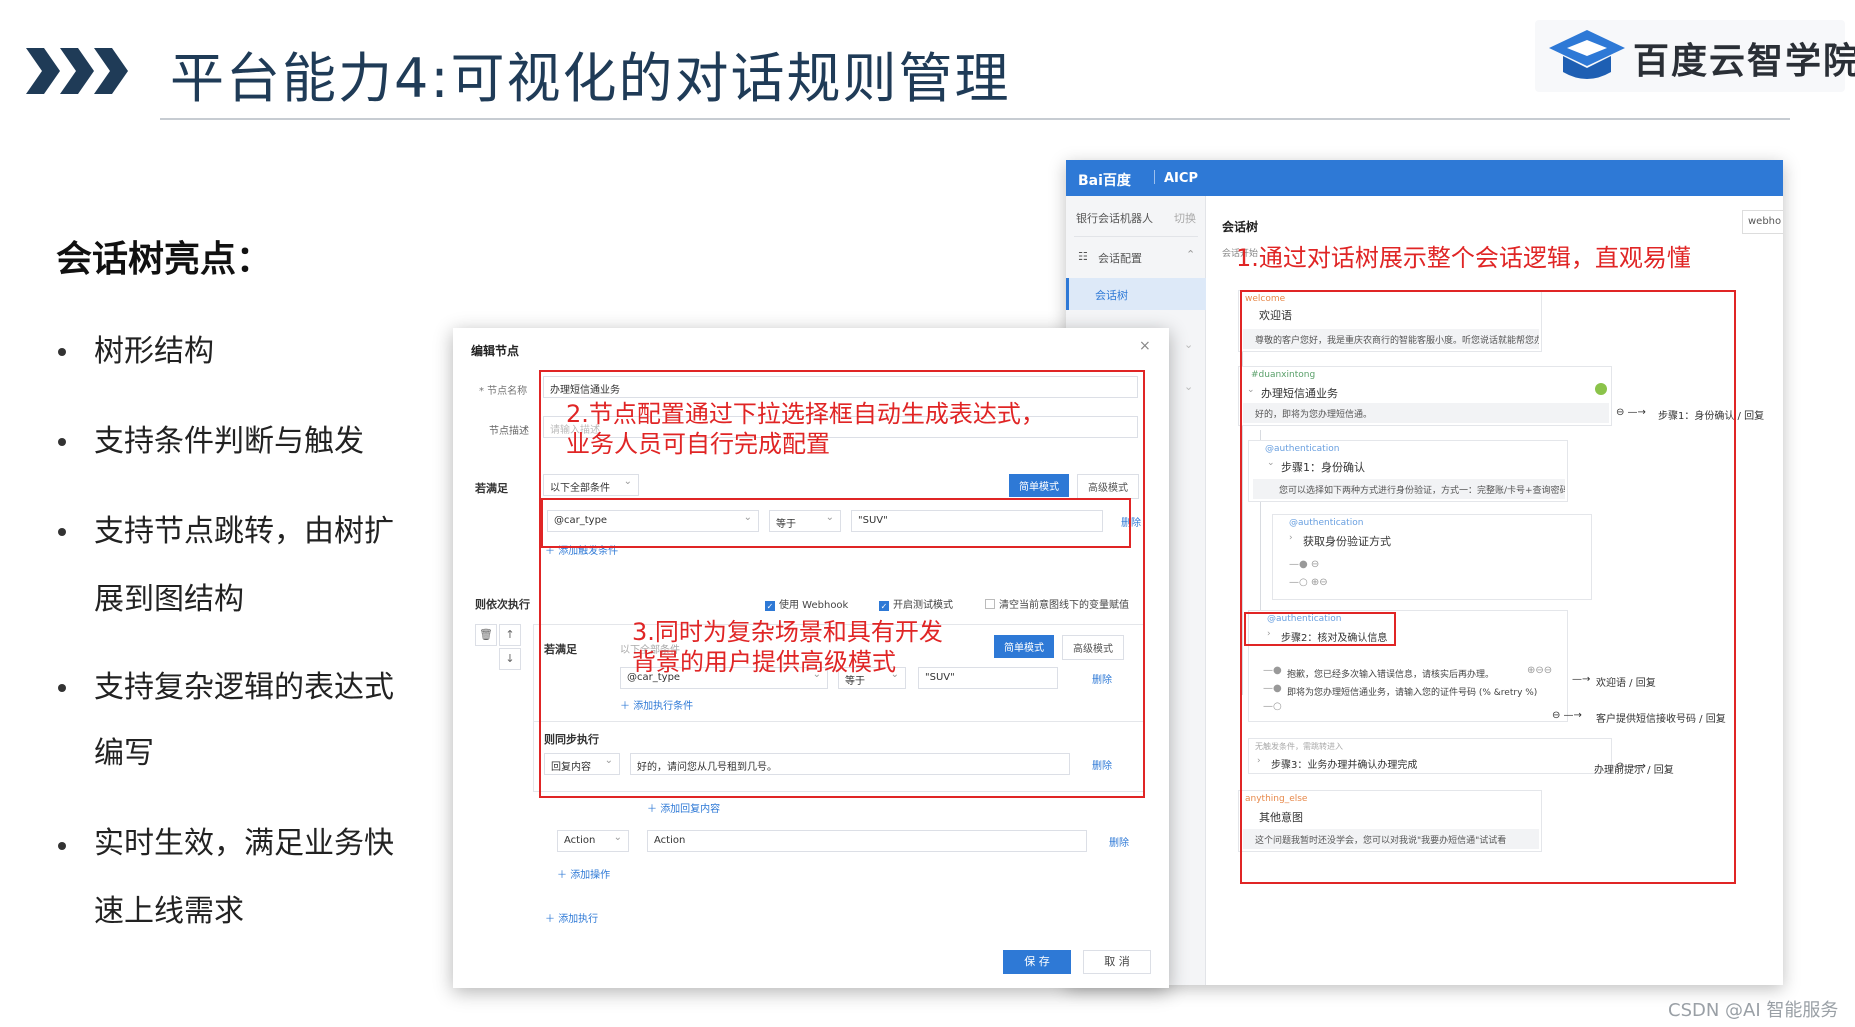  I want to click on annotation-3b: 背景的用户提供高级模式, so click(764, 662).